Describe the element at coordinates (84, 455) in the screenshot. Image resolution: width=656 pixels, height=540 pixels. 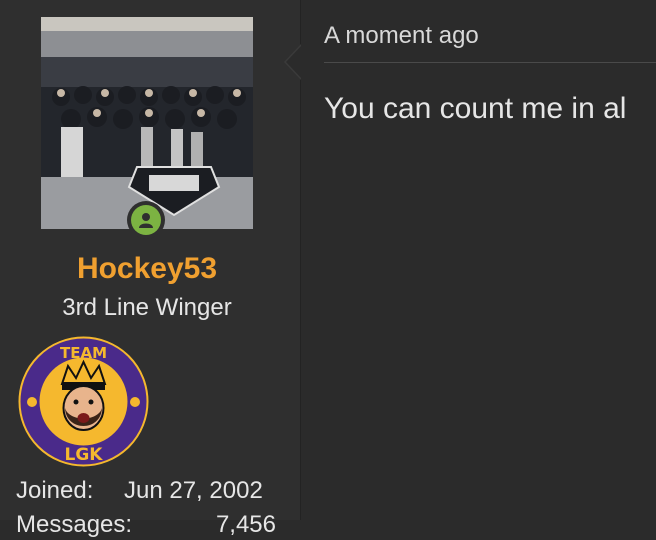
I see `badge-text-bottom: LGK` at that location.